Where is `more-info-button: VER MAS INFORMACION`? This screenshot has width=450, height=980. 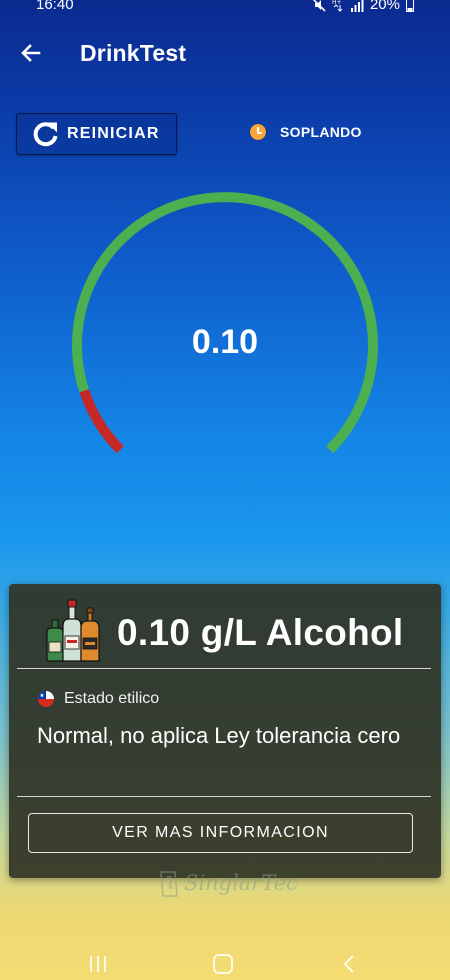 more-info-button: VER MAS INFORMACION is located at coordinates (220, 833).